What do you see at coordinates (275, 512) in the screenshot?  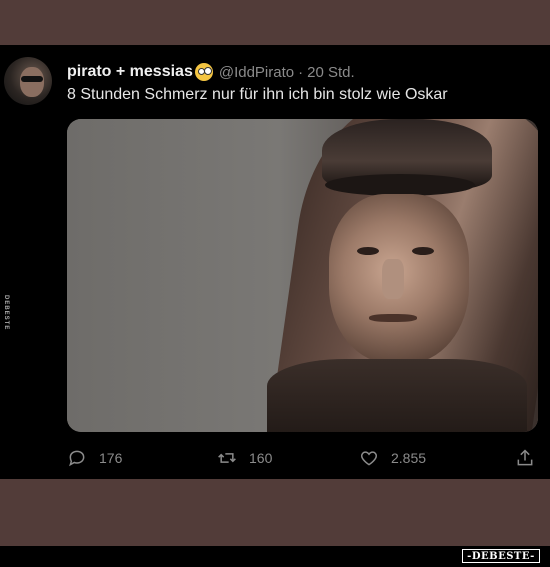 I see `bottom-border-band` at bounding box center [275, 512].